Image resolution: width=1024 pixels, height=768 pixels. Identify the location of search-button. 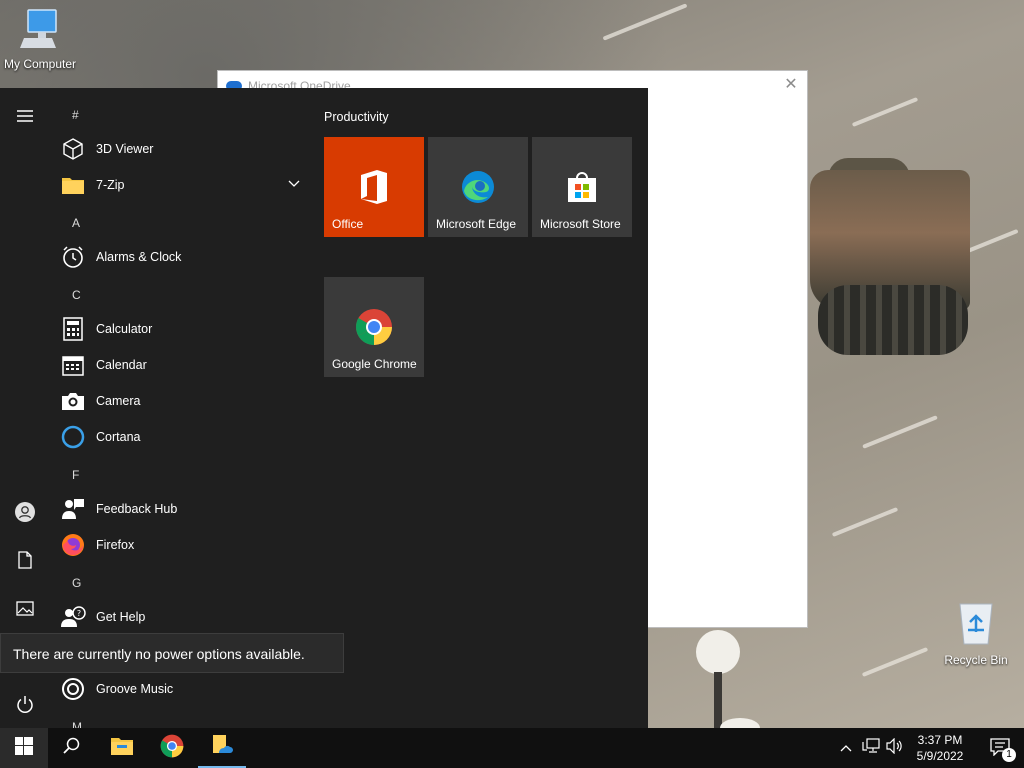
(72, 748).